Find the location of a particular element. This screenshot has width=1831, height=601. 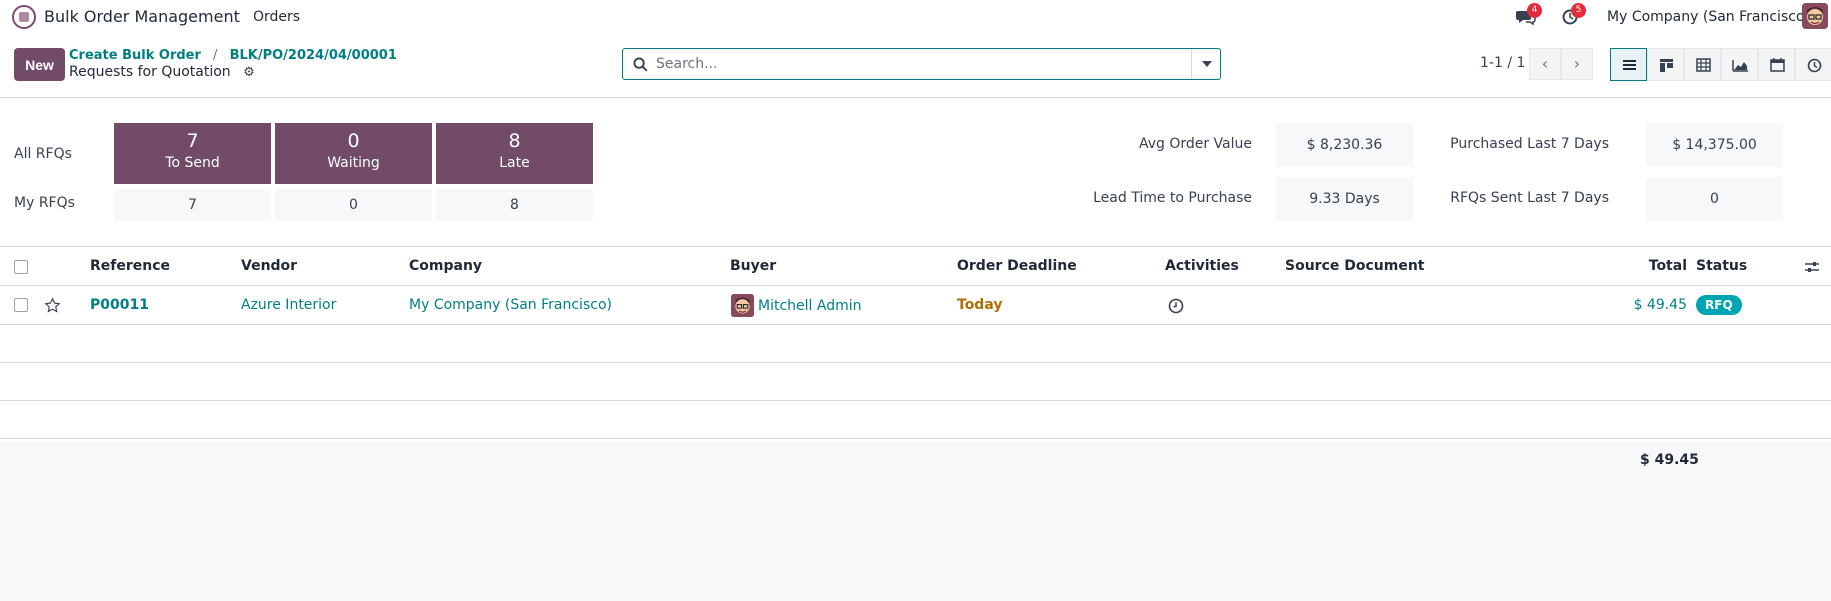

list-view-button is located at coordinates (1628, 64).